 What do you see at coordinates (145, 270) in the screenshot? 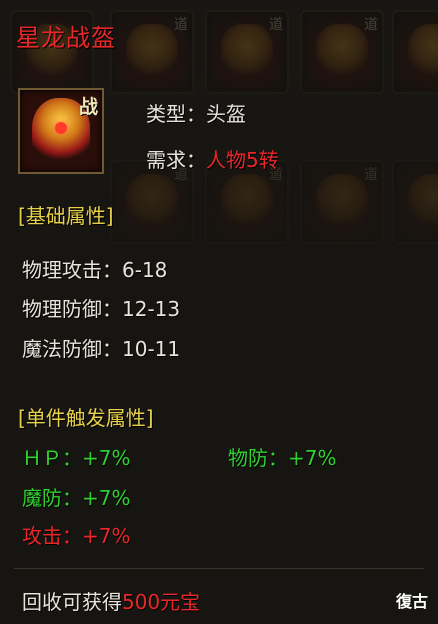
I see `stat-value: 6-18` at bounding box center [145, 270].